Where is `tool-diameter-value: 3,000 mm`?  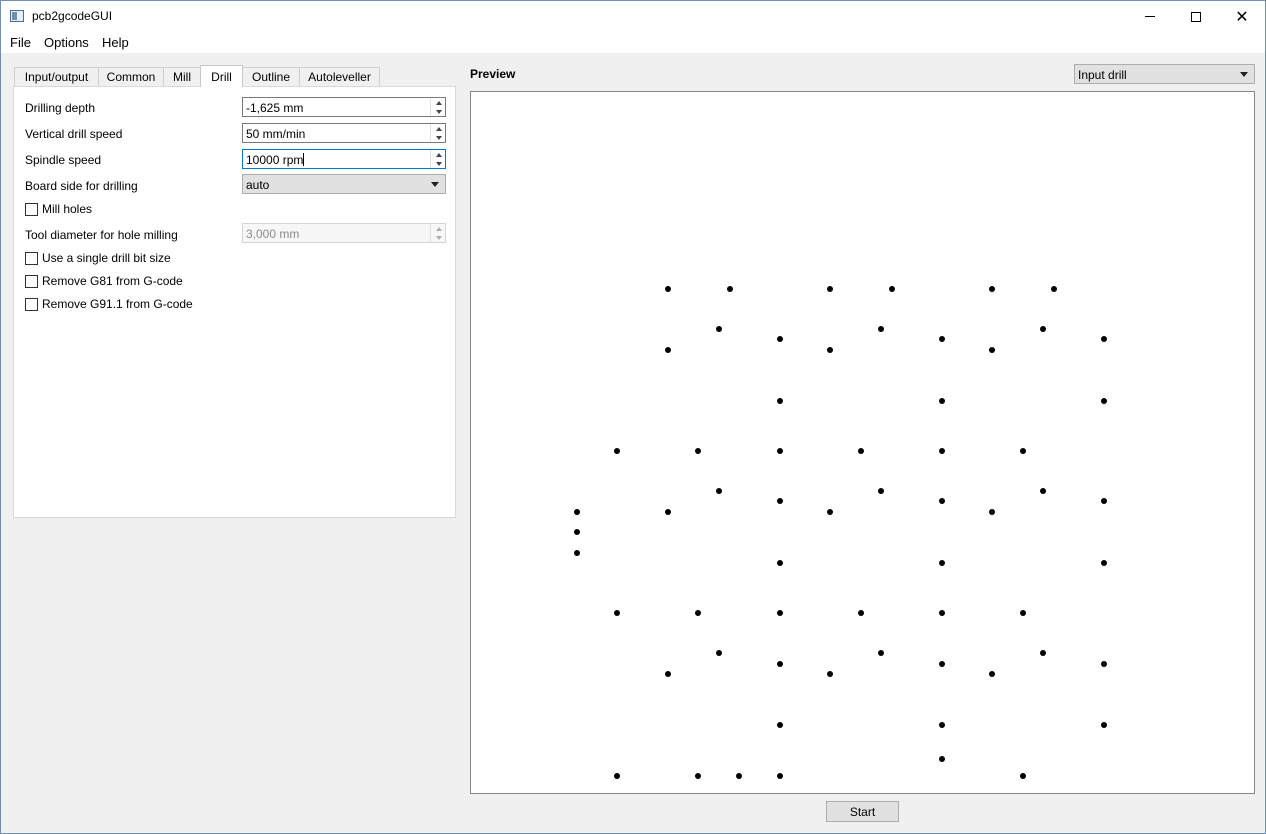 tool-diameter-value: 3,000 mm is located at coordinates (273, 234).